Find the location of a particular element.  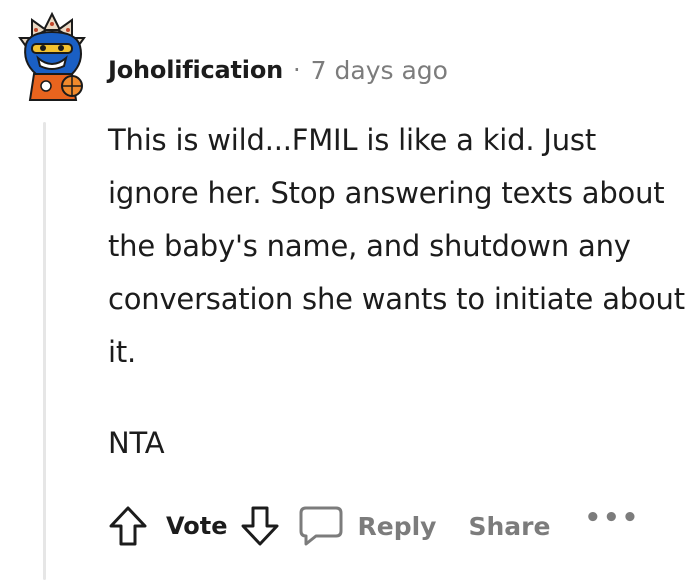

timestamp: 7 days ago is located at coordinates (379, 70).